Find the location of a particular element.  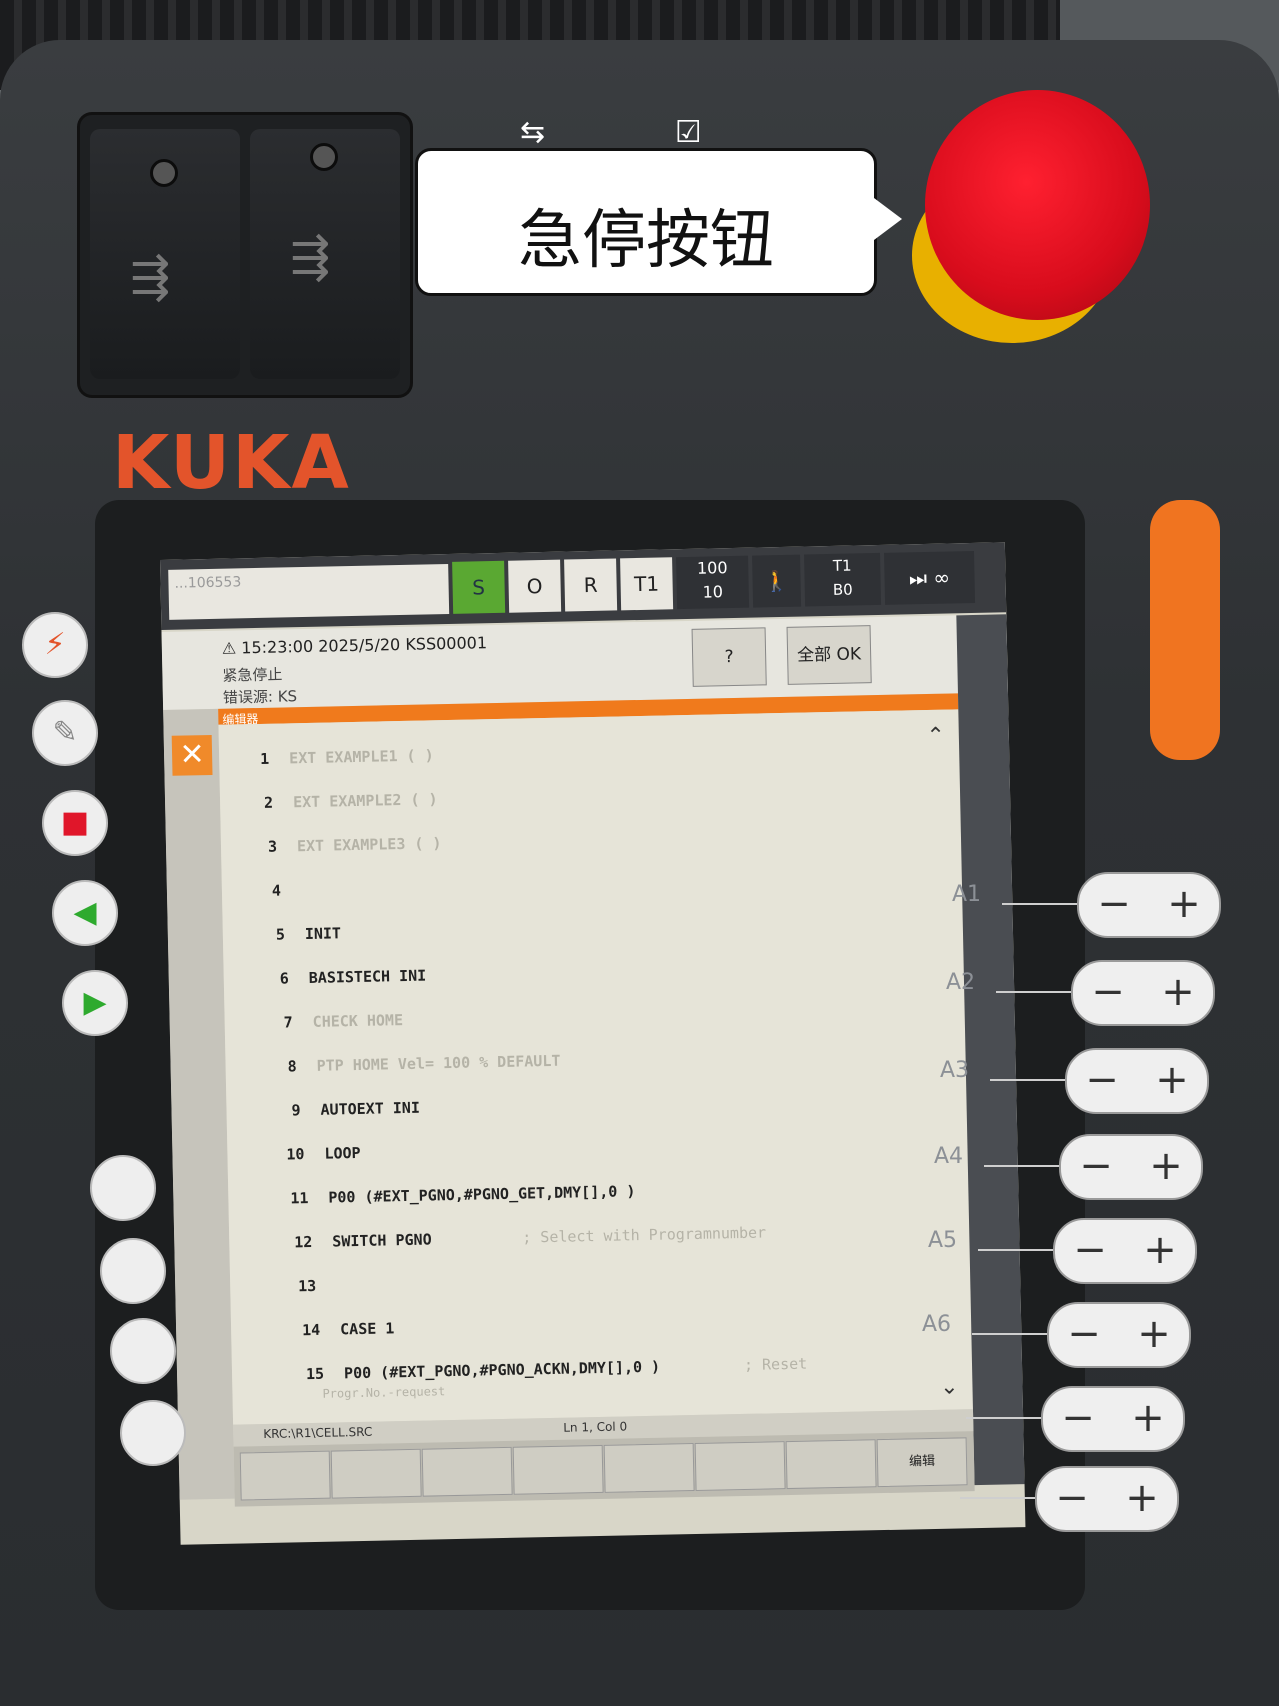

override-status: 100 10 is located at coordinates (713, 582).